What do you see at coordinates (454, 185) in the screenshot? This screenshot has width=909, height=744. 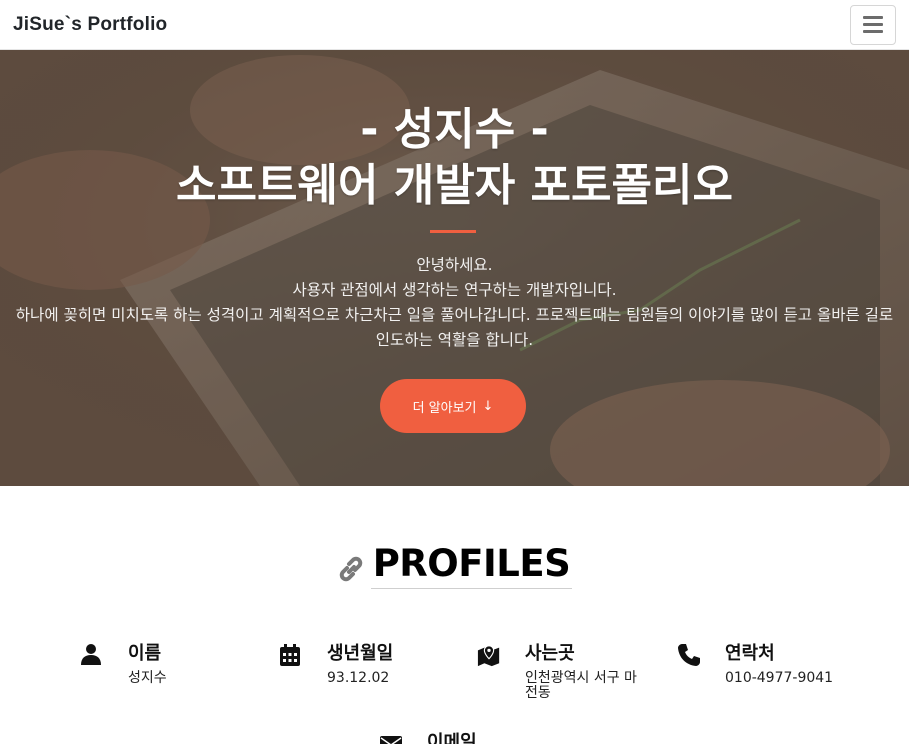 I see `hero-title-line2: 소프트웨어 개발자 포토폴리오` at bounding box center [454, 185].